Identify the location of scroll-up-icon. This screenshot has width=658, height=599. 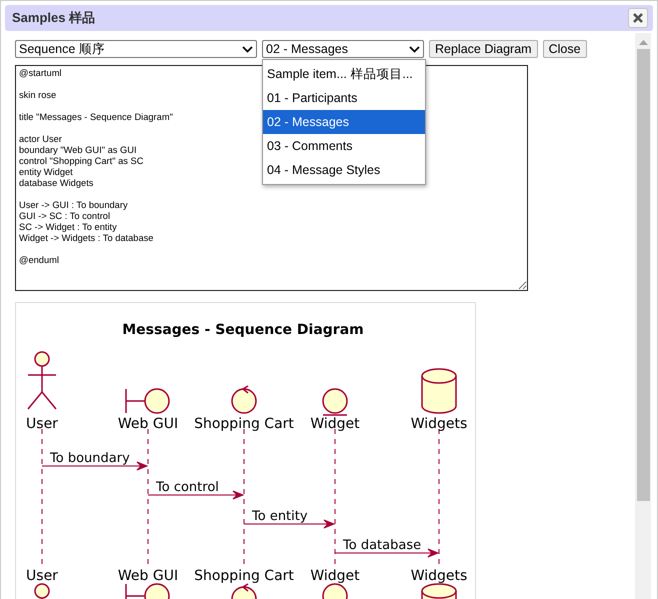
(643, 42).